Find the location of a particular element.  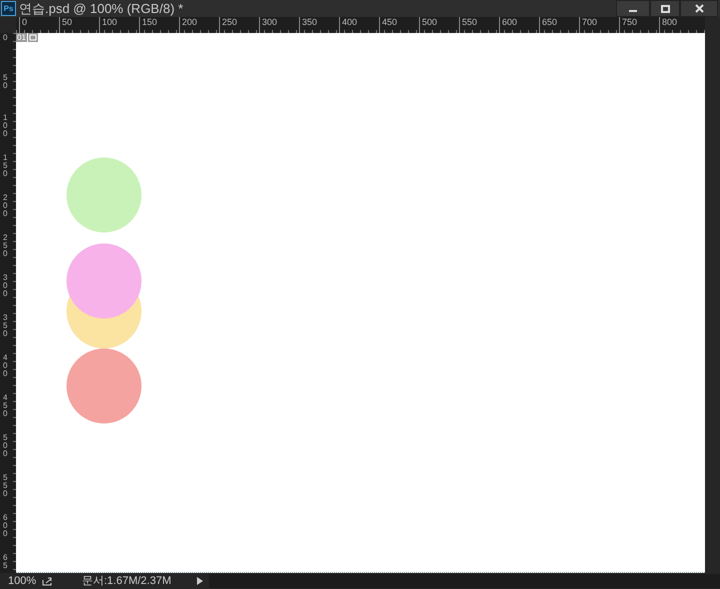

maximize-icon is located at coordinates (665, 8).